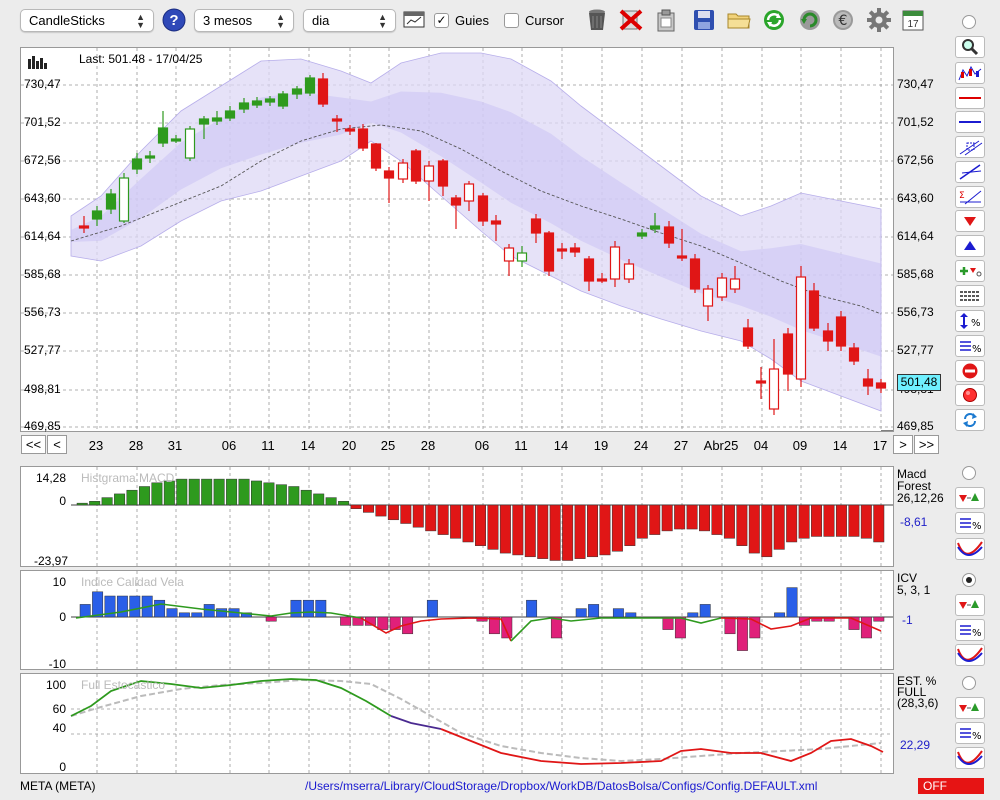  Describe the element at coordinates (704, 20) in the screenshot. I see `save-icon` at that location.